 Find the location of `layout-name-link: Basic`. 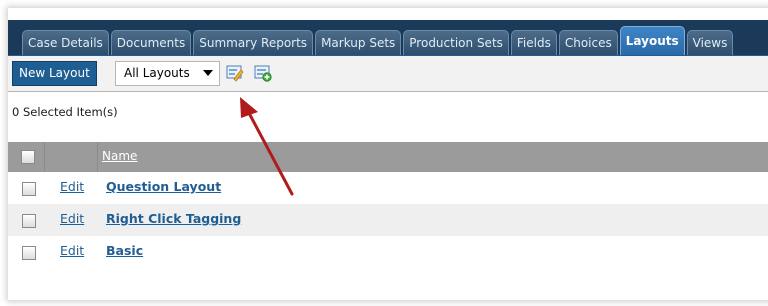

layout-name-link: Basic is located at coordinates (124, 250).